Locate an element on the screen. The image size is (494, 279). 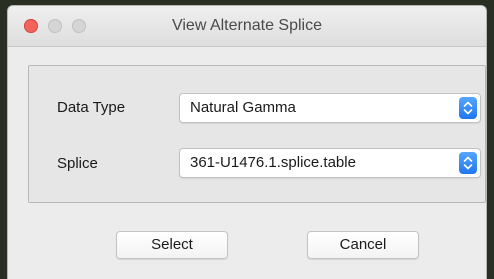
title-bar: View Alternate Splice is located at coordinates (247, 26).